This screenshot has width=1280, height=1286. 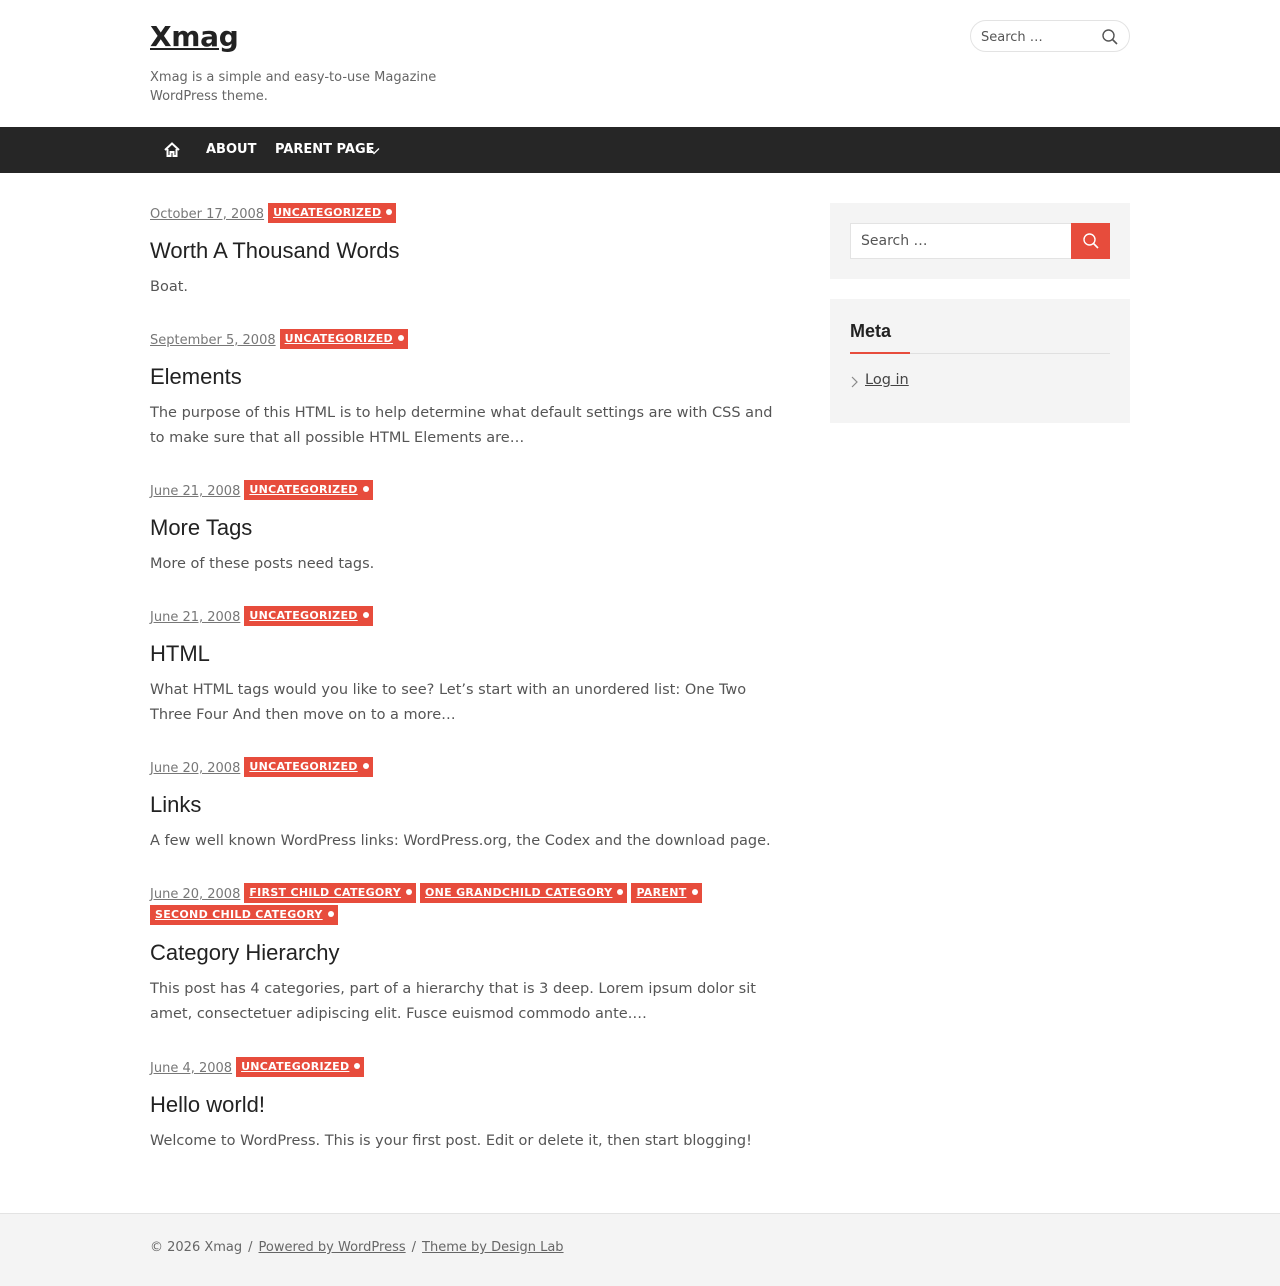 What do you see at coordinates (262, 564) in the screenshot?
I see `post-excerpt: More of these posts need tags.` at bounding box center [262, 564].